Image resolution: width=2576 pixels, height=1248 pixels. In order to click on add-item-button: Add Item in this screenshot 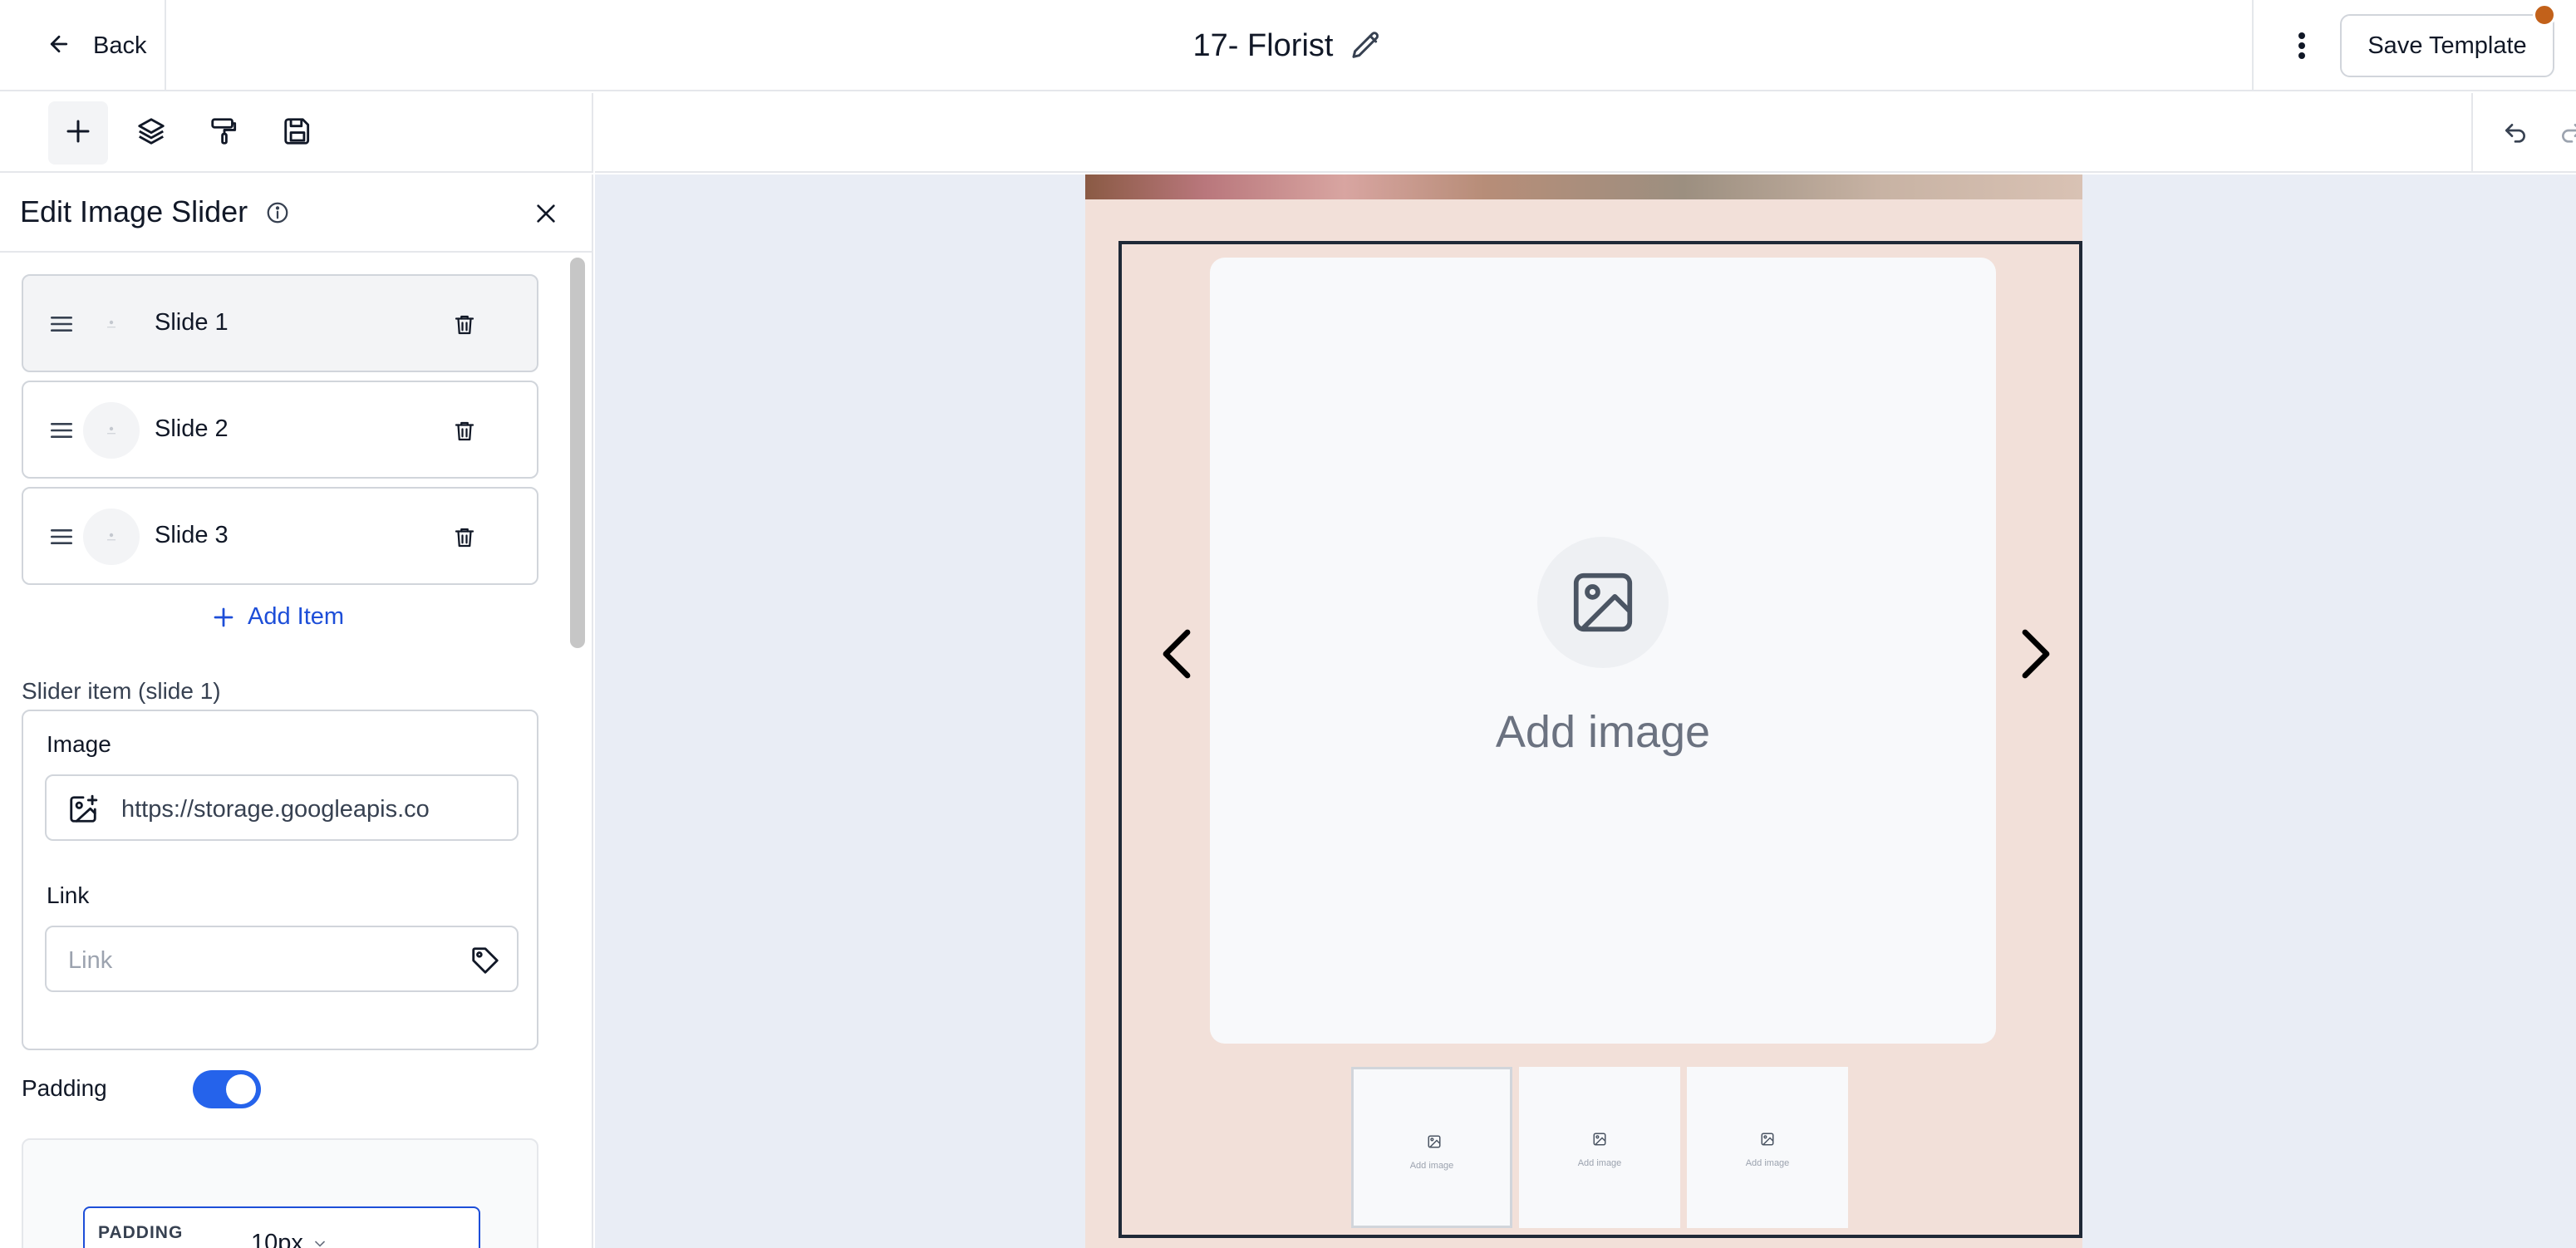, I will do `click(277, 617)`.